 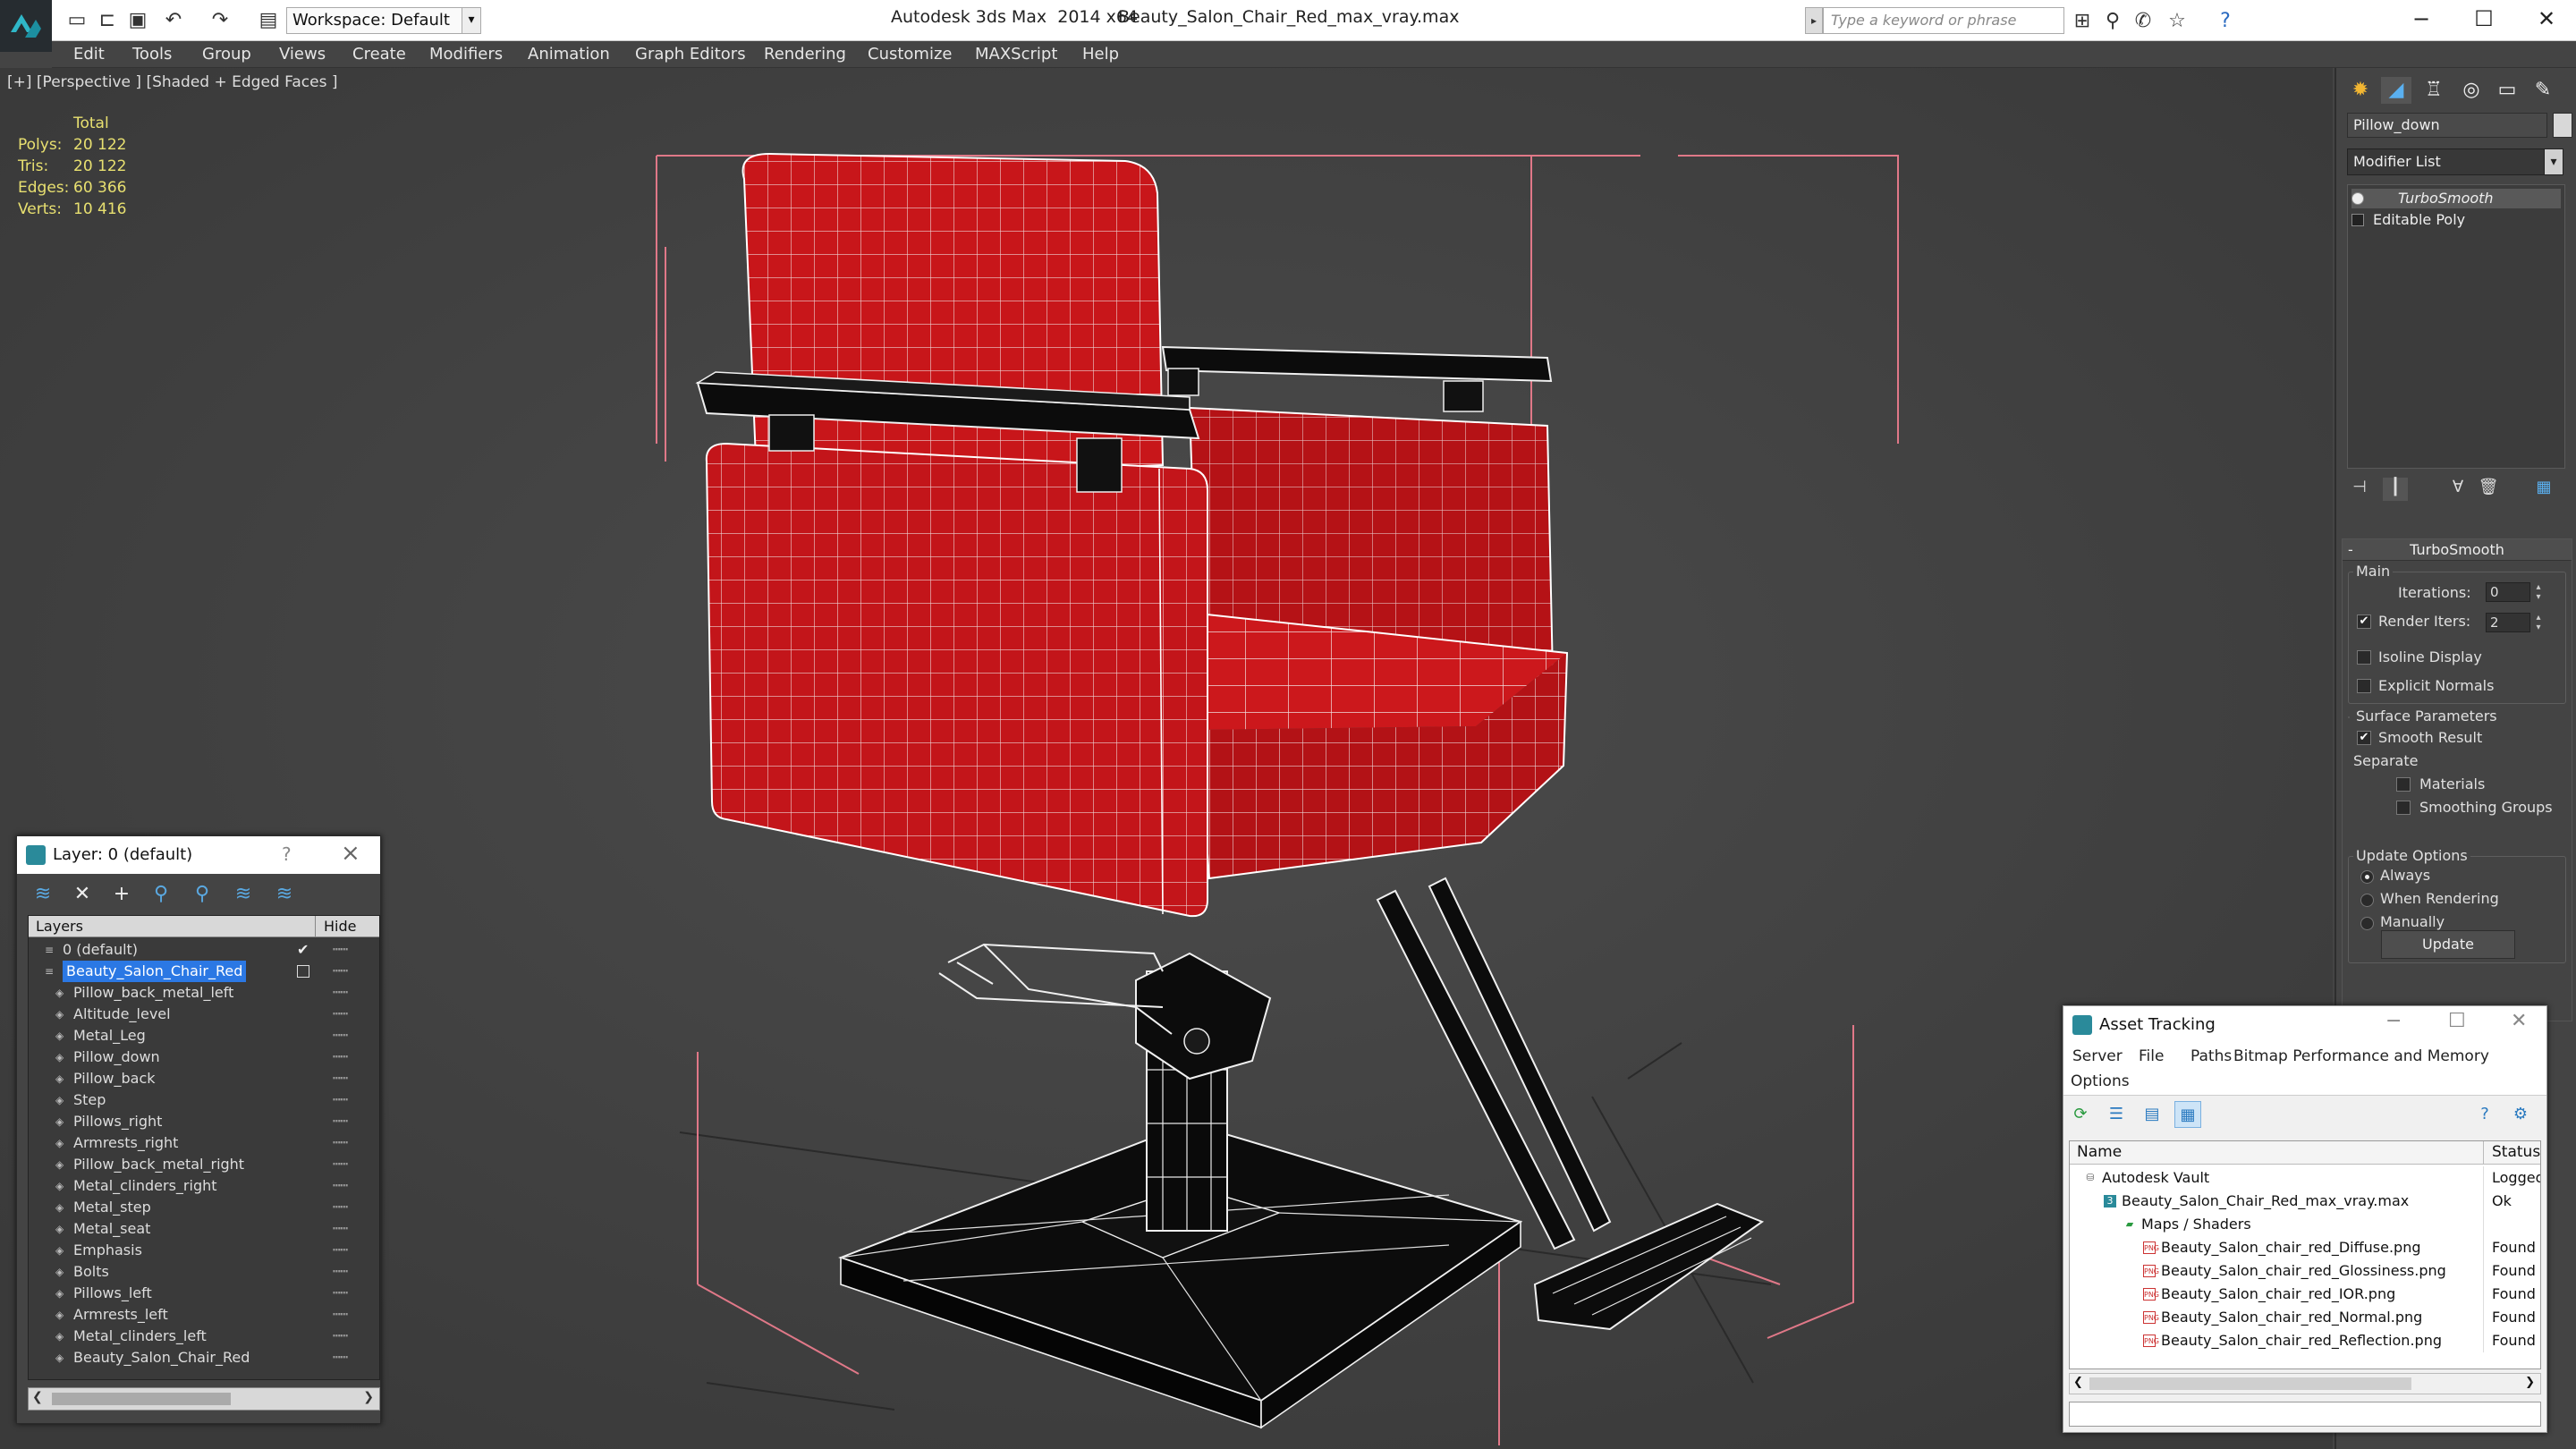 I want to click on render-iters-spinner: 2, so click(x=2508, y=622).